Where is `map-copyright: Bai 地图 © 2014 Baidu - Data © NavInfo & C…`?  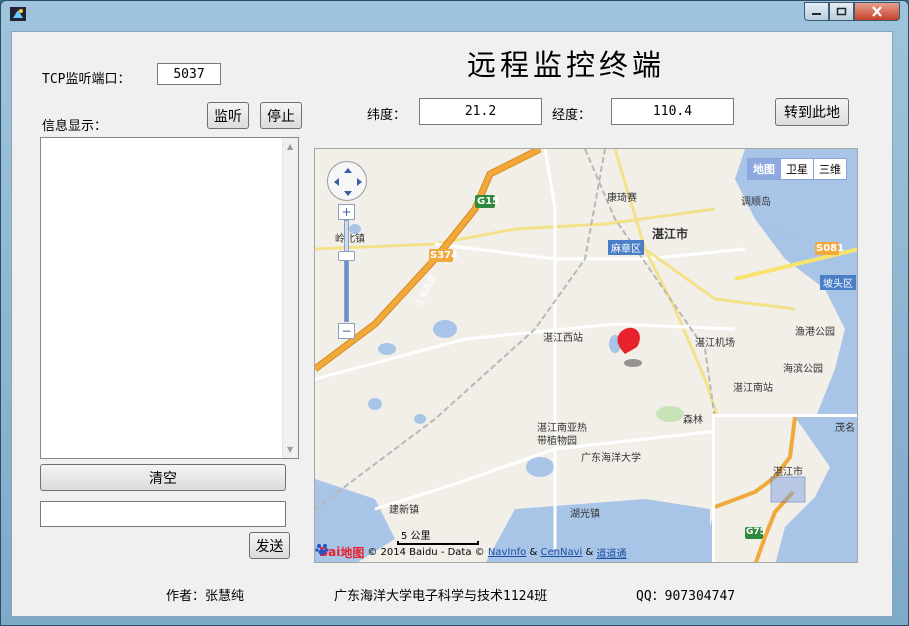
map-copyright: Bai 地图 © 2014 Baidu - Data © NavInfo & C… is located at coordinates (470, 552).